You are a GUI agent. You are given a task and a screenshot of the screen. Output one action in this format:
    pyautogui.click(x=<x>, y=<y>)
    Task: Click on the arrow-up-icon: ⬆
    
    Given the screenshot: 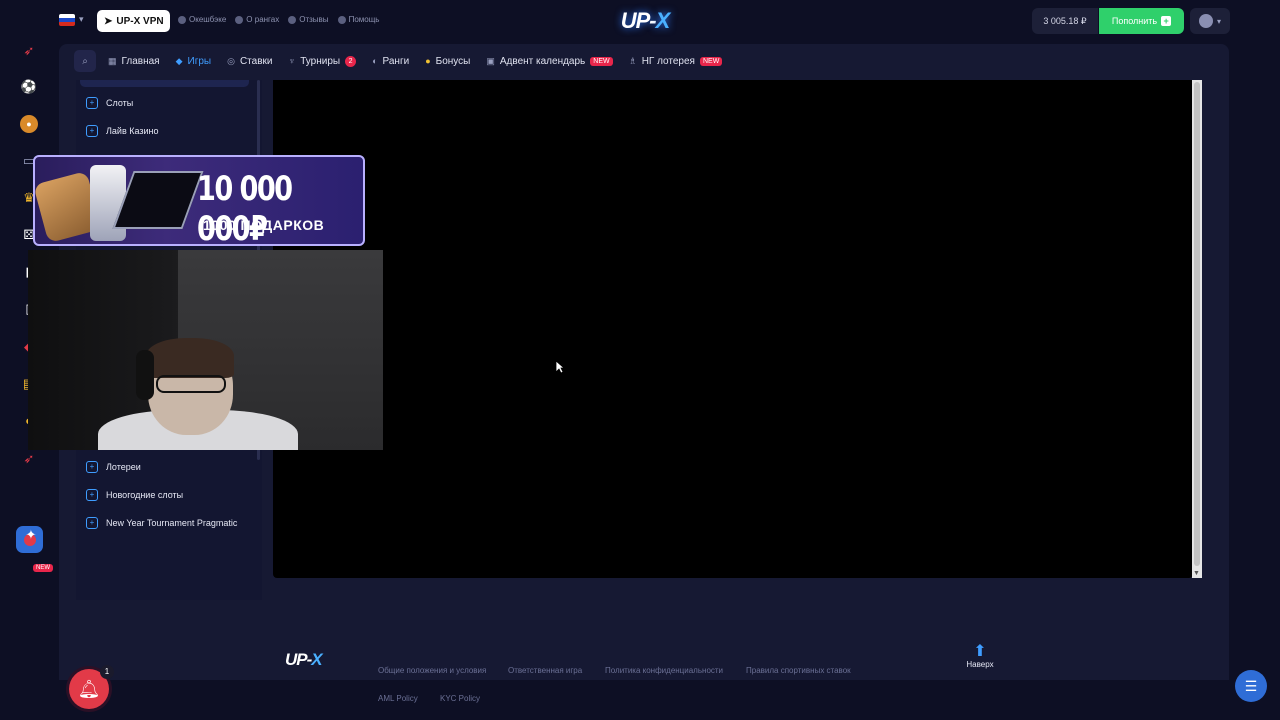 What is the action you would take?
    pyautogui.click(x=980, y=651)
    